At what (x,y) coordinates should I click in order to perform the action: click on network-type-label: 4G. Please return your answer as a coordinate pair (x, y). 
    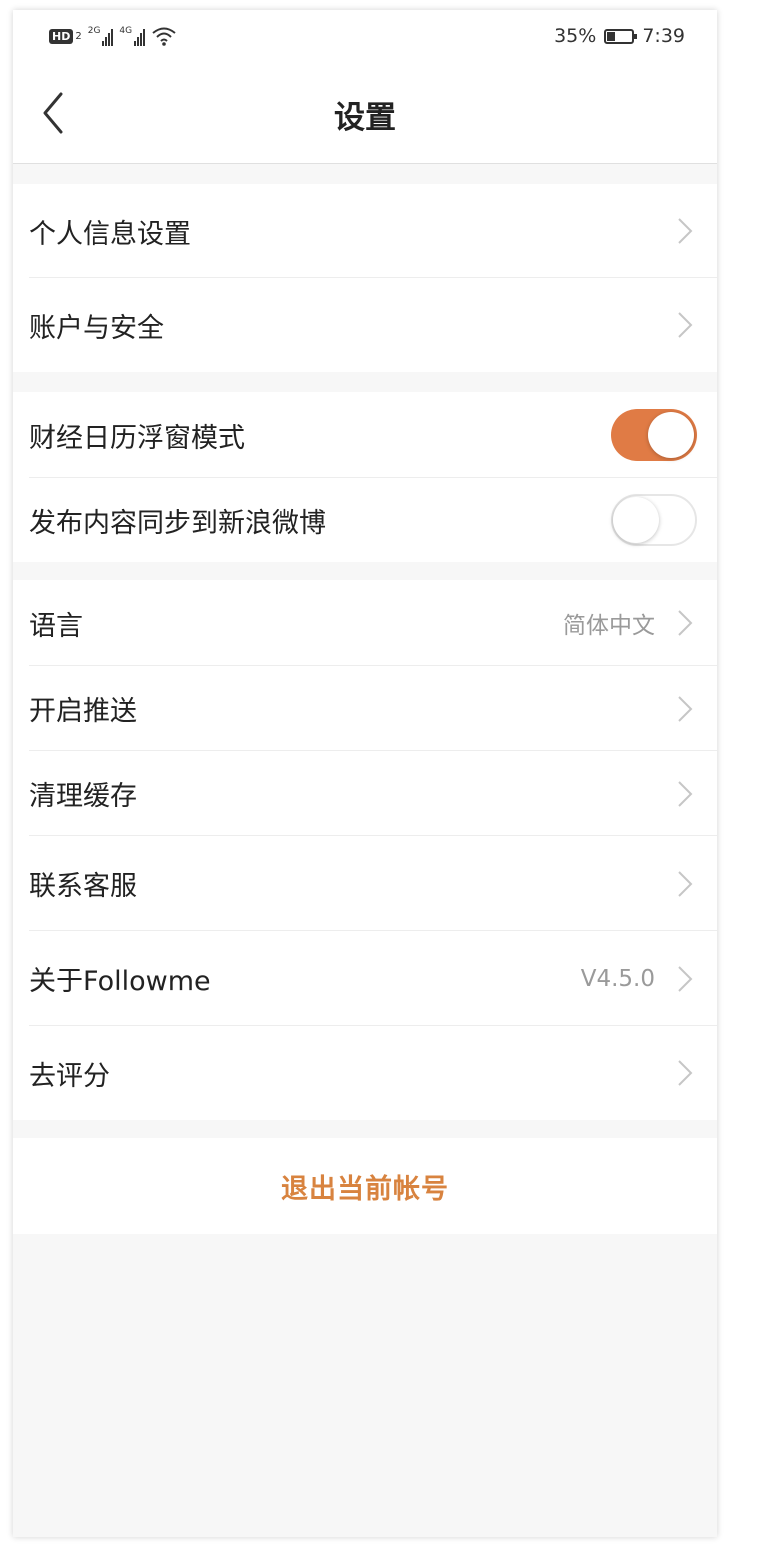
    Looking at the image, I should click on (126, 31).